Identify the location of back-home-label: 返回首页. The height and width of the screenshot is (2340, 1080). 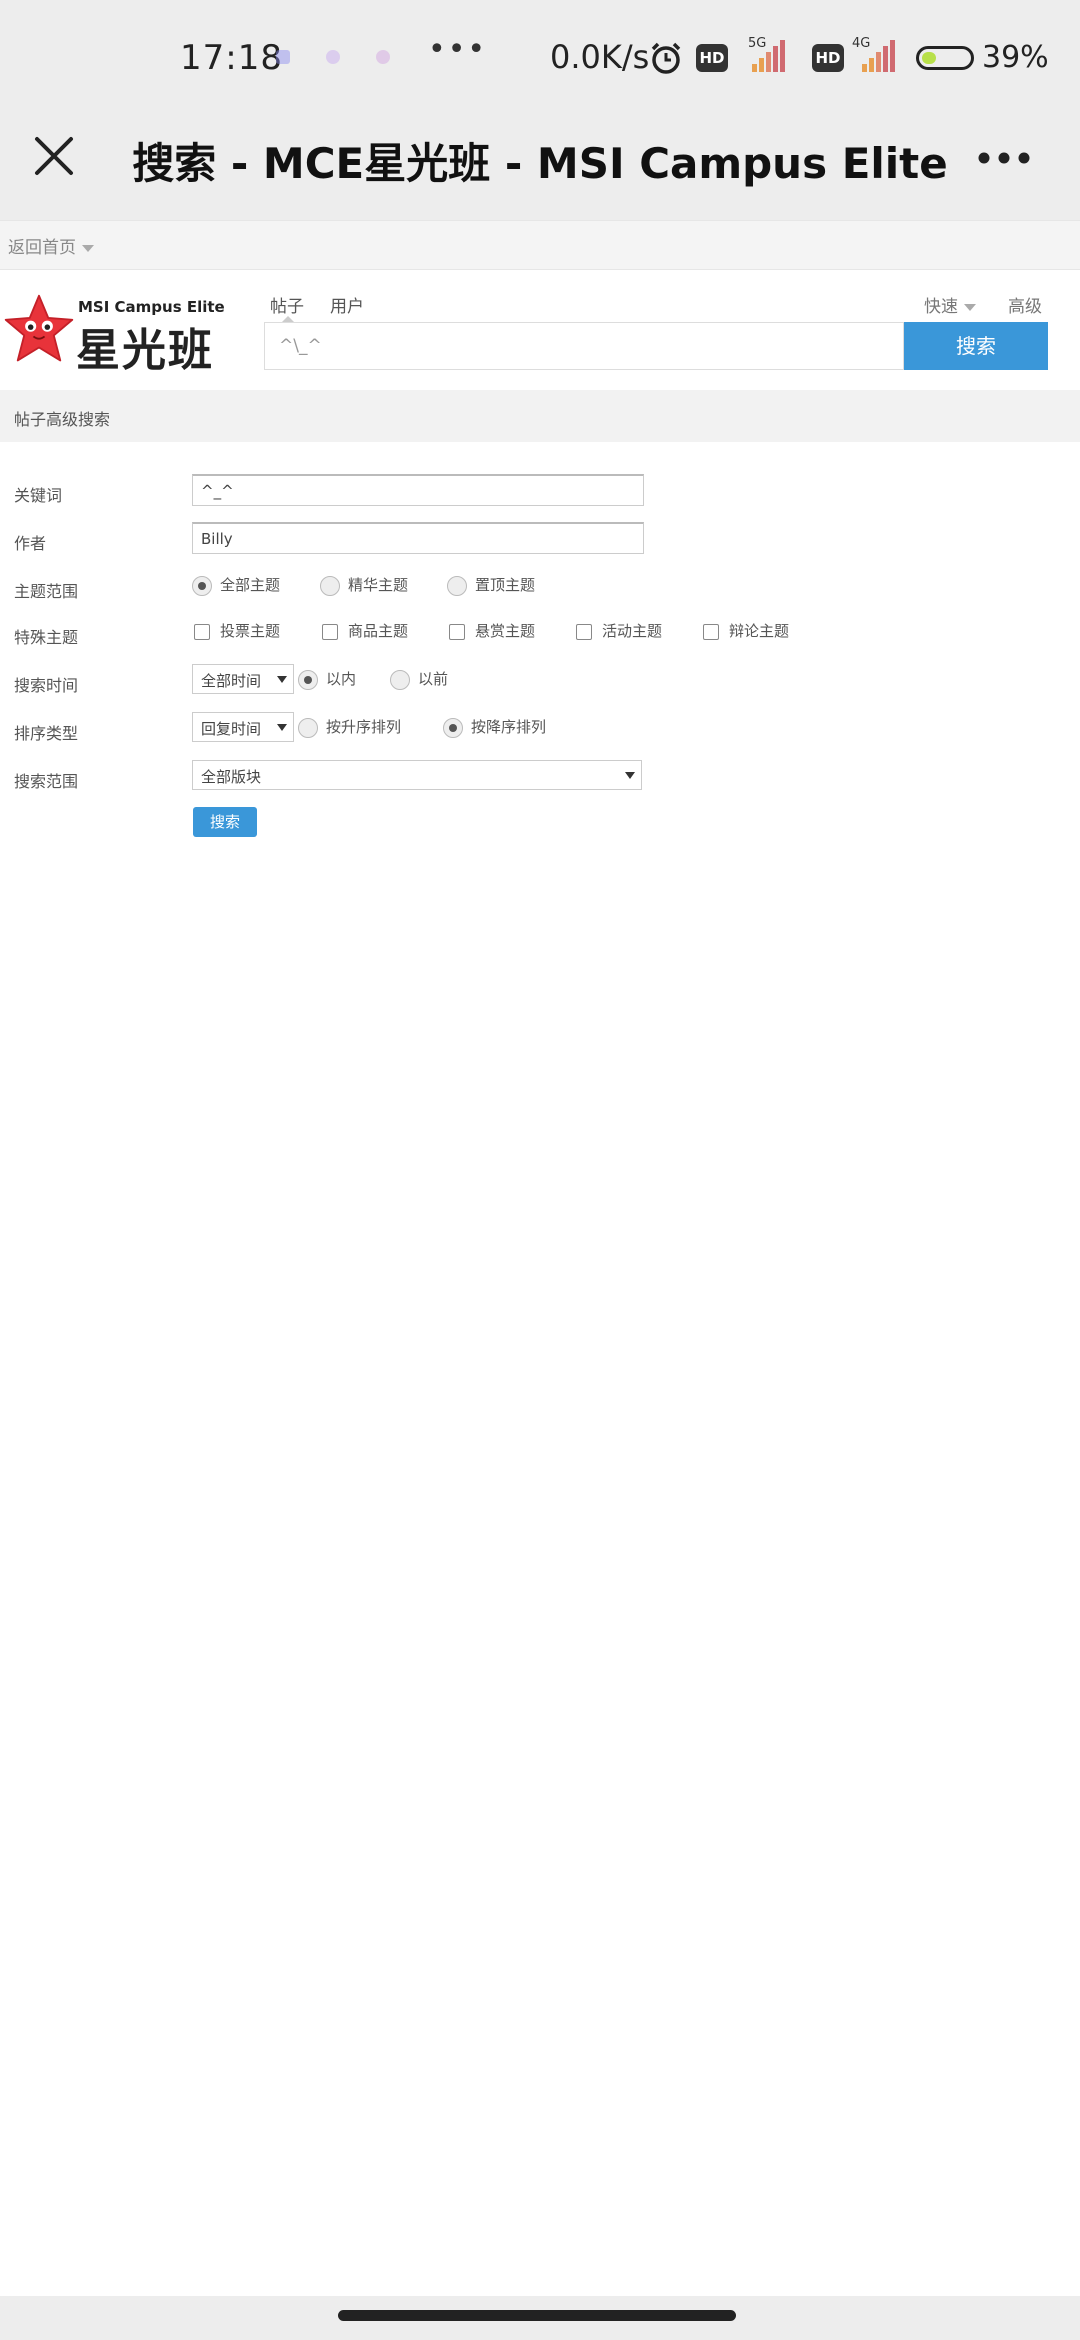
(42, 248).